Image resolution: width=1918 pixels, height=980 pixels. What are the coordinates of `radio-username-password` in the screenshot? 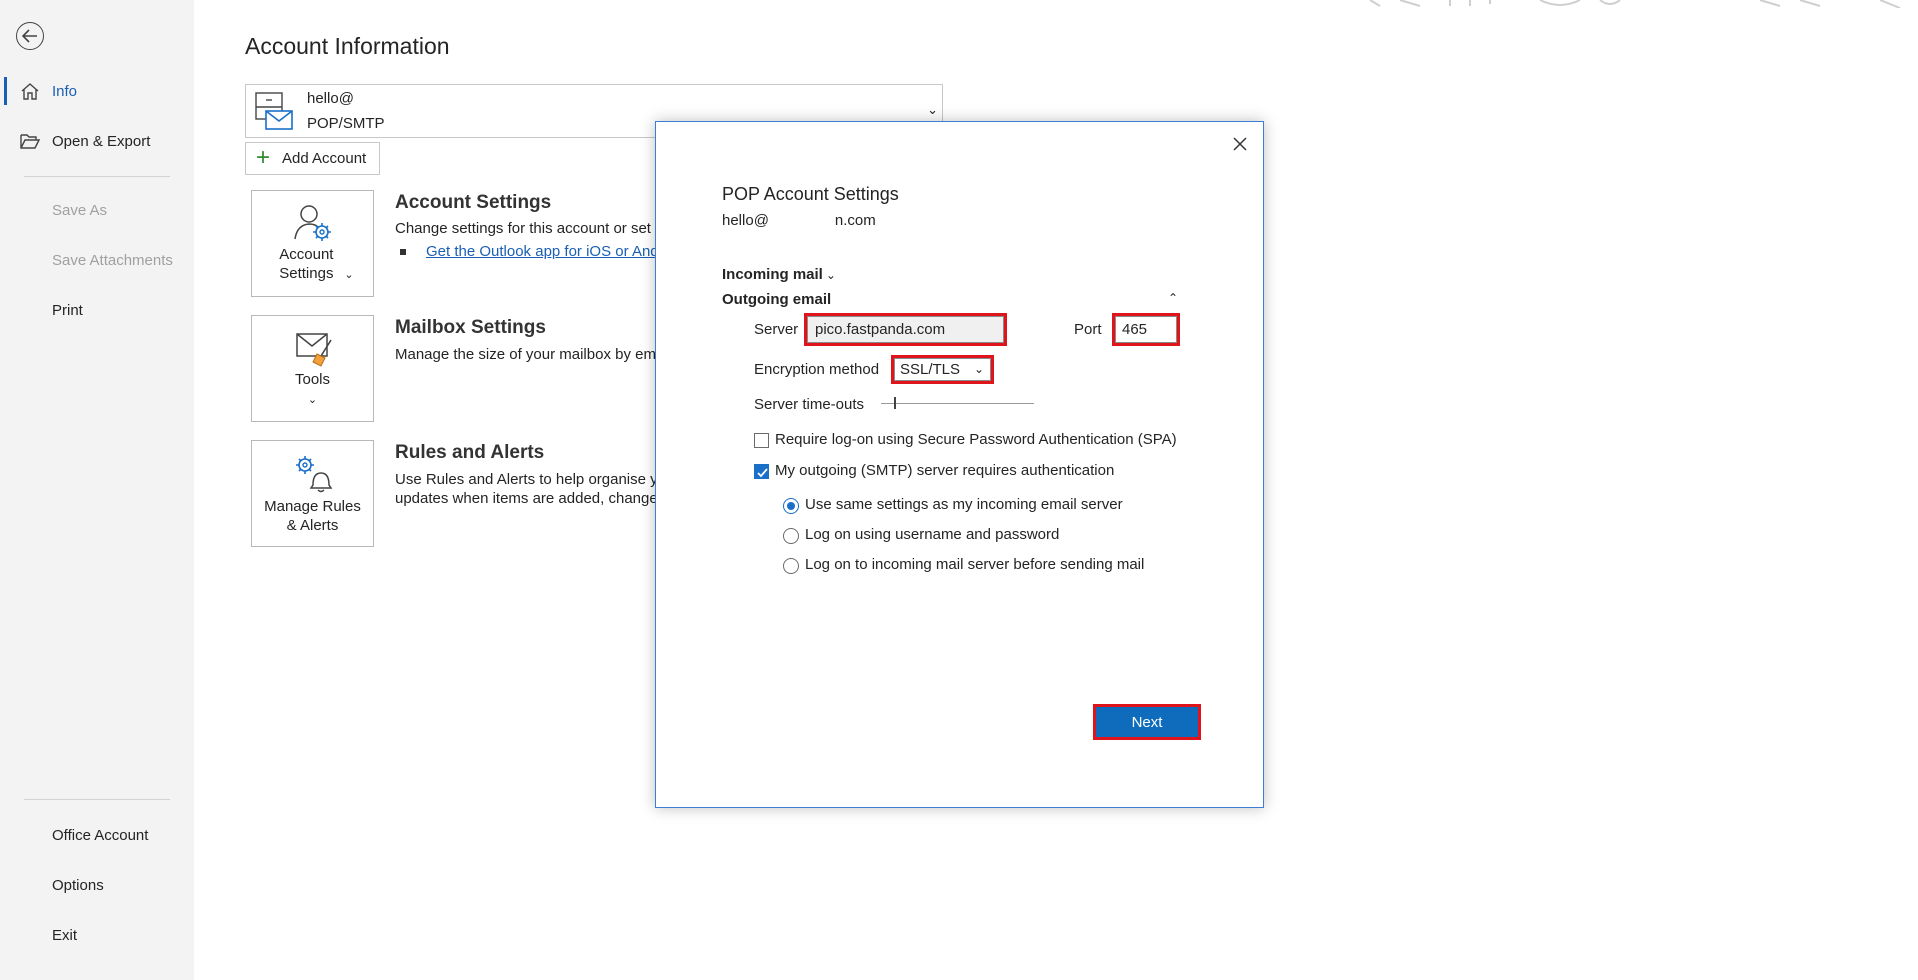 It's located at (791, 536).